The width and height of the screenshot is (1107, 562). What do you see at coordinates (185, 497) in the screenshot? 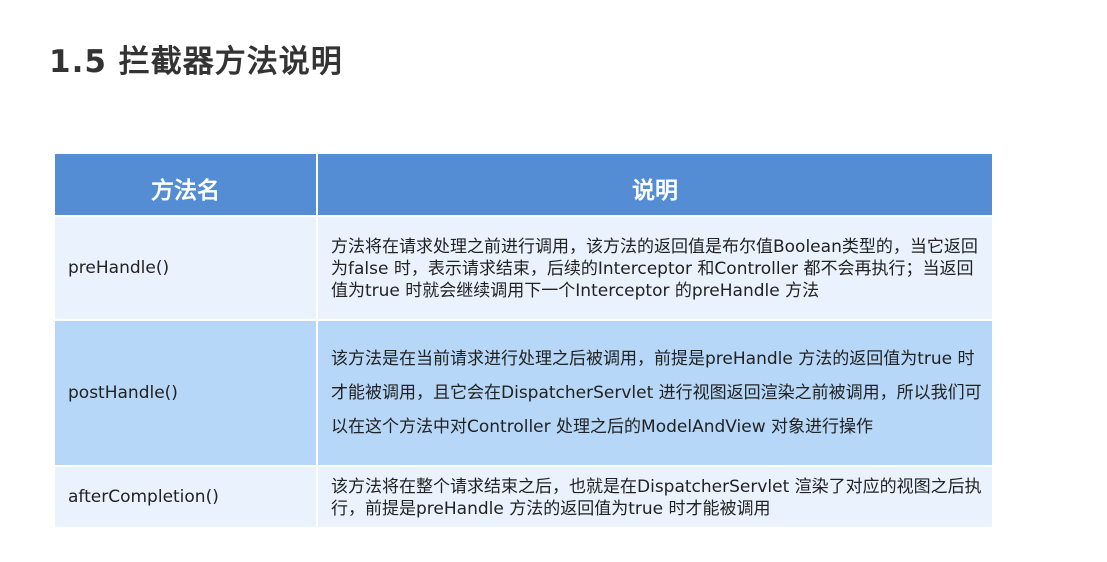
I see `method-name-cell: afterCompletion()` at bounding box center [185, 497].